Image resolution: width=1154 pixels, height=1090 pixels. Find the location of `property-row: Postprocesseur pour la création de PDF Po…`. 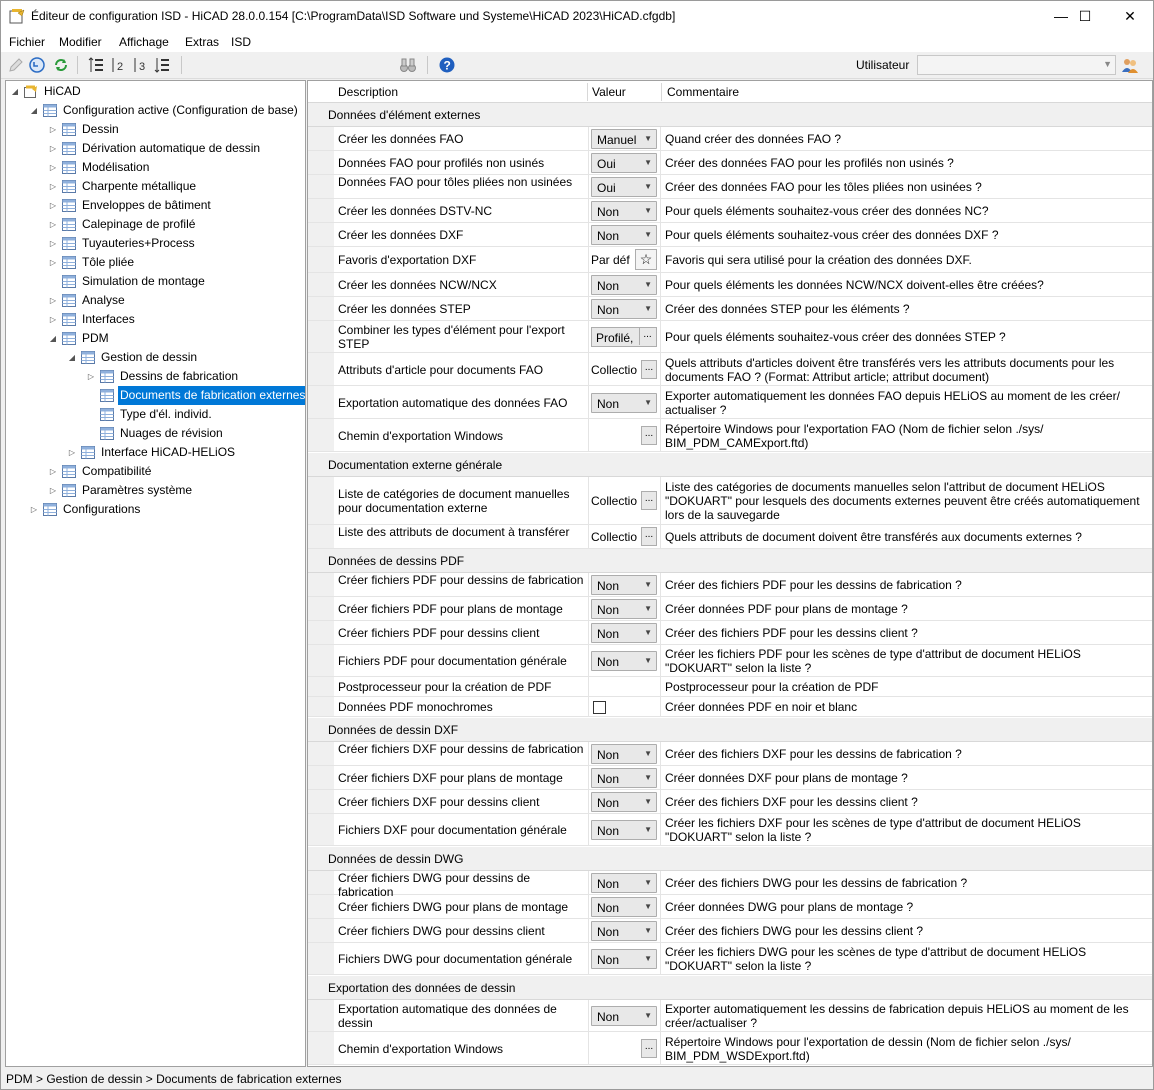

property-row: Postprocesseur pour la création de PDF Po… is located at coordinates (730, 687).